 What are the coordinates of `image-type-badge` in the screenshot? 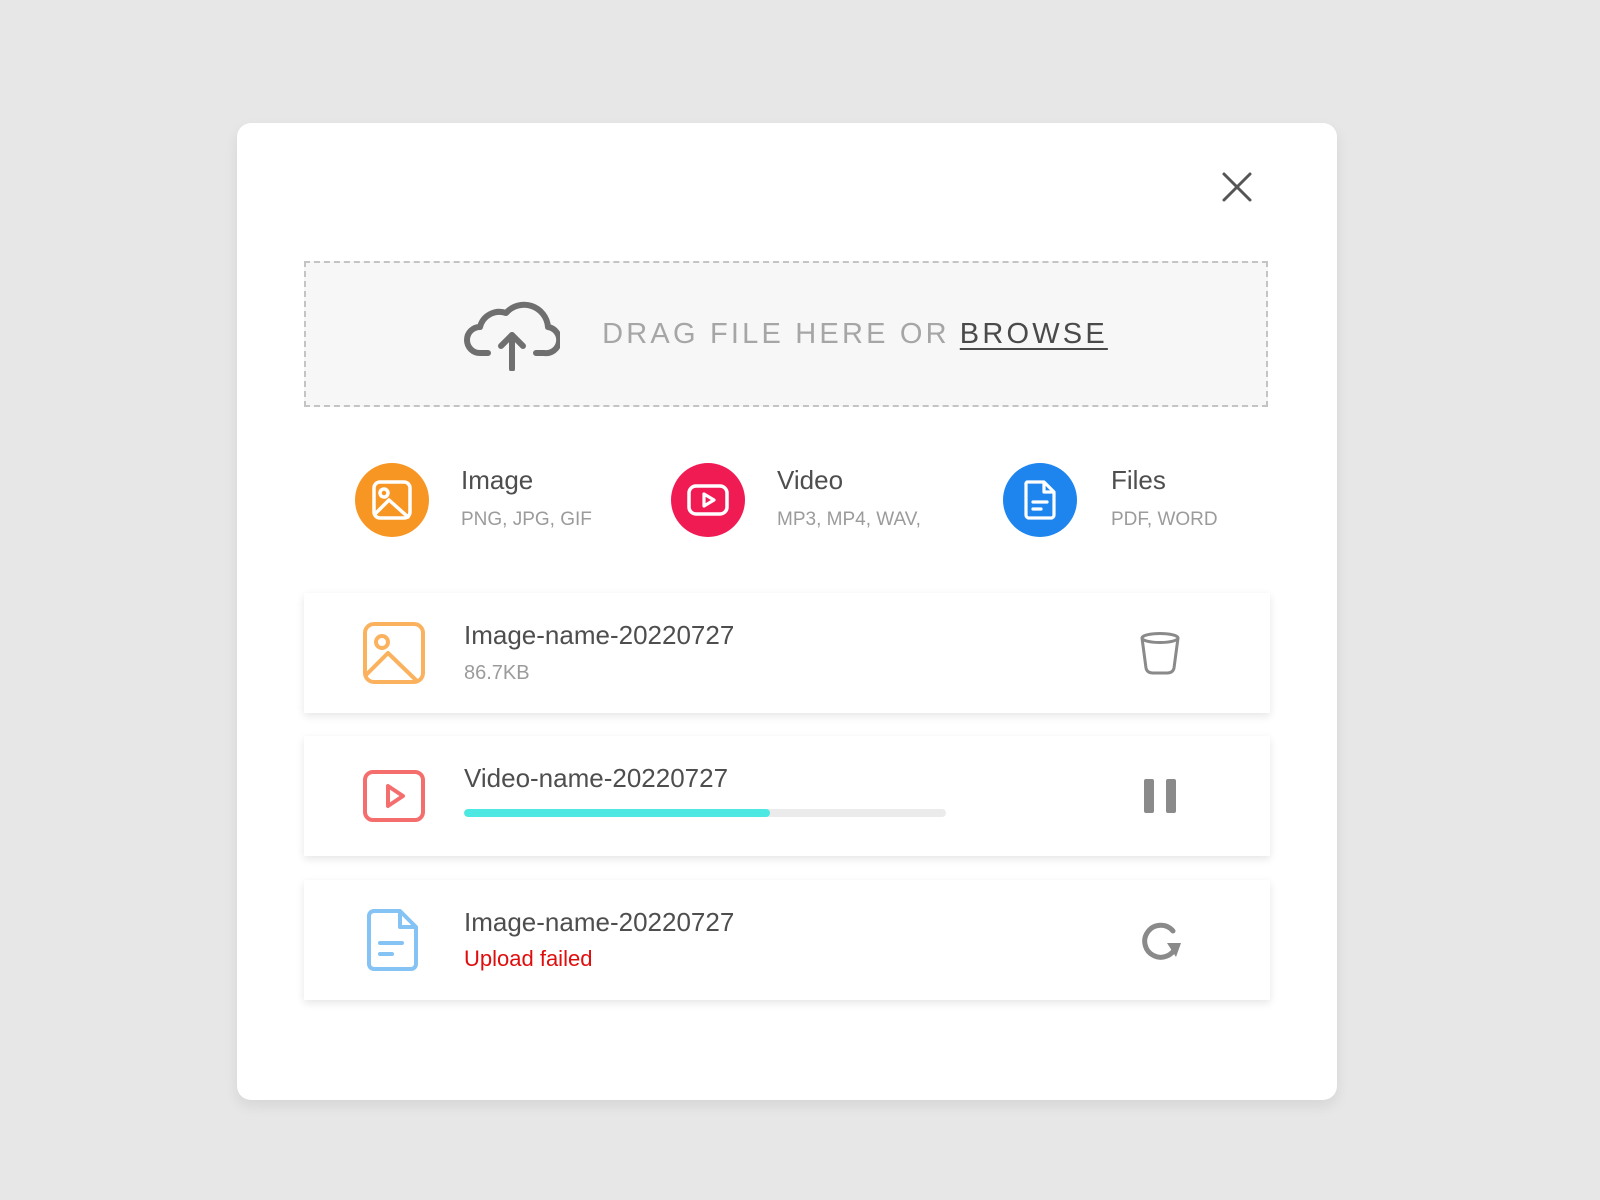 It's located at (392, 500).